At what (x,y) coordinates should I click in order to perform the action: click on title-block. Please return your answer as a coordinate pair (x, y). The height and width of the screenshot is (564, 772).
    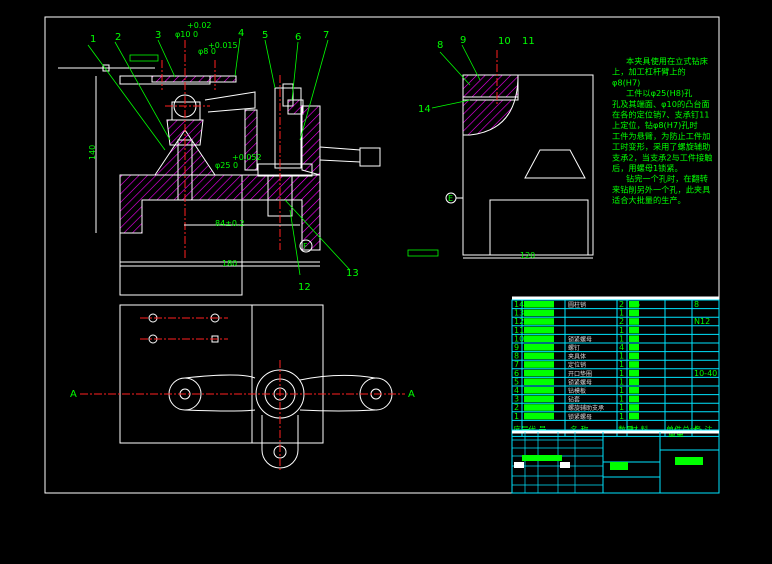
    Looking at the image, I should click on (615, 461).